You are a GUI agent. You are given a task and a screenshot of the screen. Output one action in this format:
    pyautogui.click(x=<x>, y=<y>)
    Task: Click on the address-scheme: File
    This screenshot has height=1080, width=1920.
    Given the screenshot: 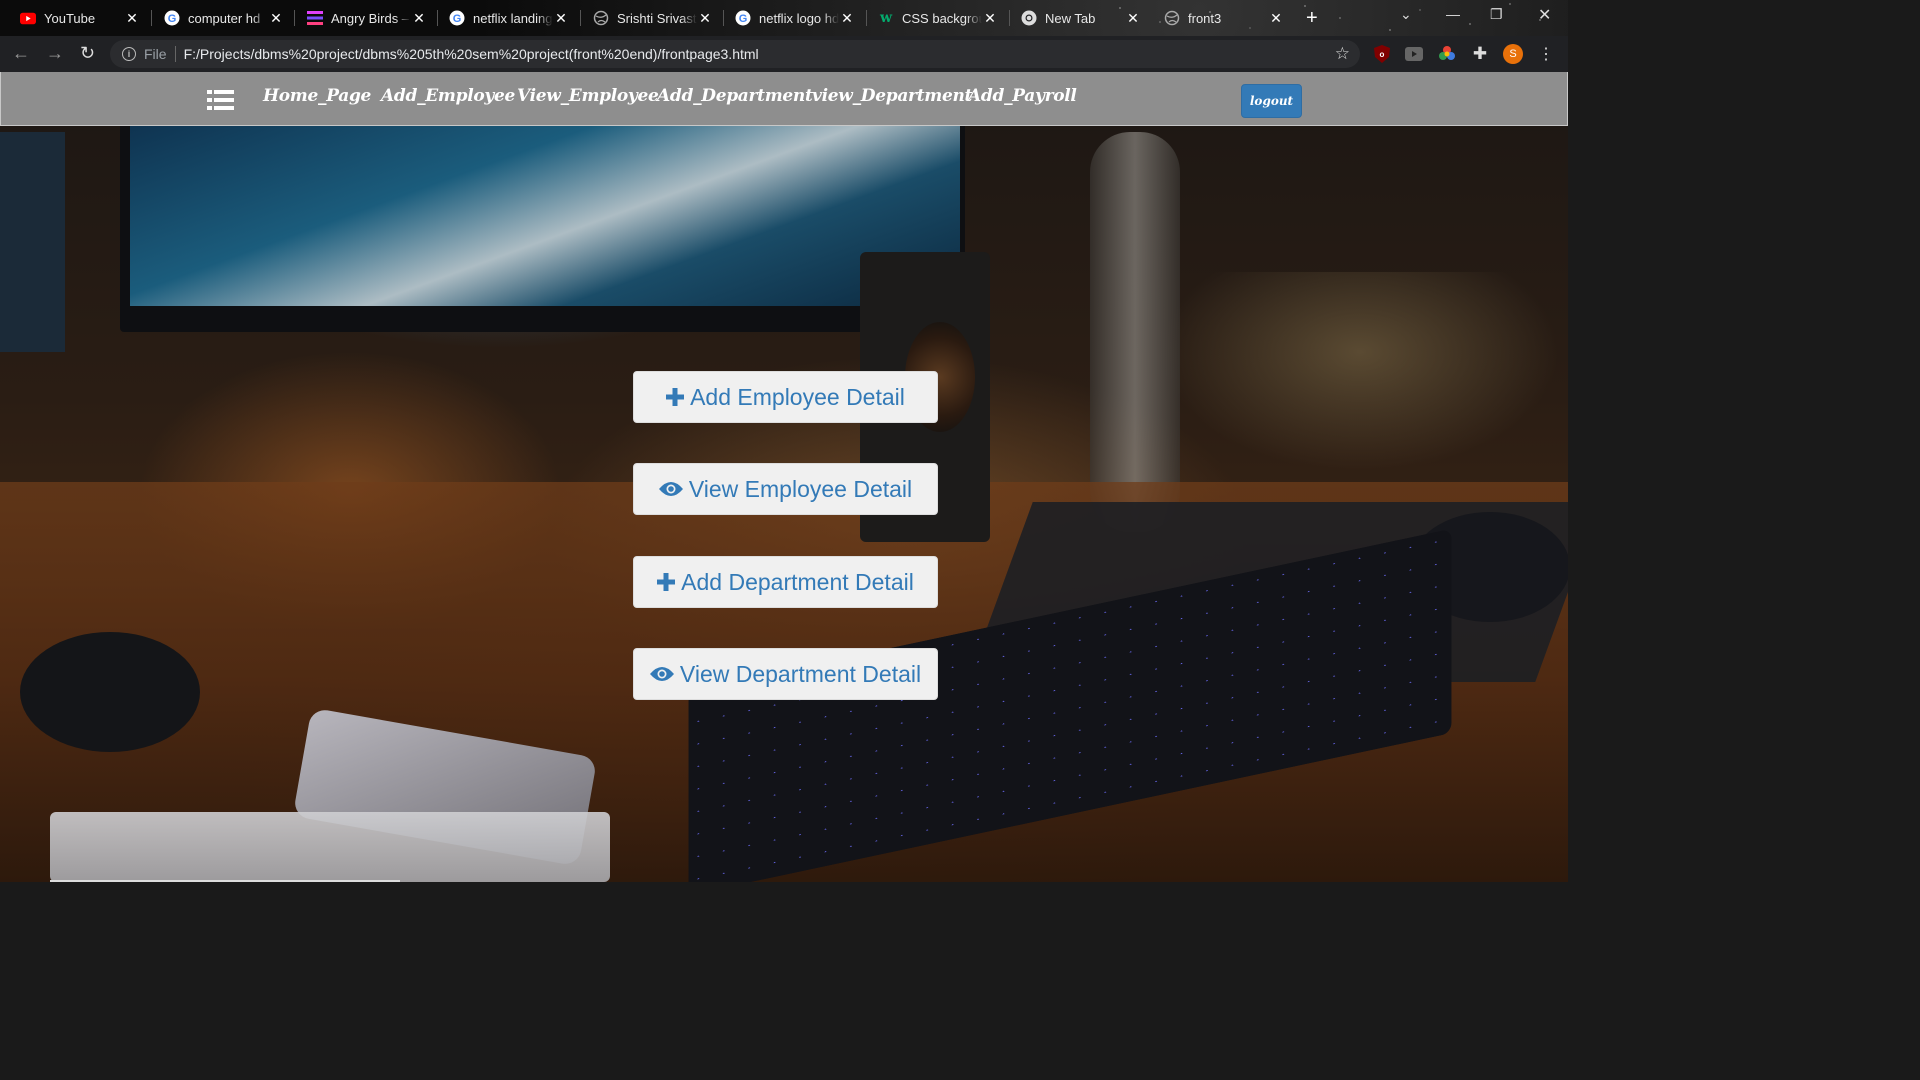 What is the action you would take?
    pyautogui.click(x=155, y=54)
    